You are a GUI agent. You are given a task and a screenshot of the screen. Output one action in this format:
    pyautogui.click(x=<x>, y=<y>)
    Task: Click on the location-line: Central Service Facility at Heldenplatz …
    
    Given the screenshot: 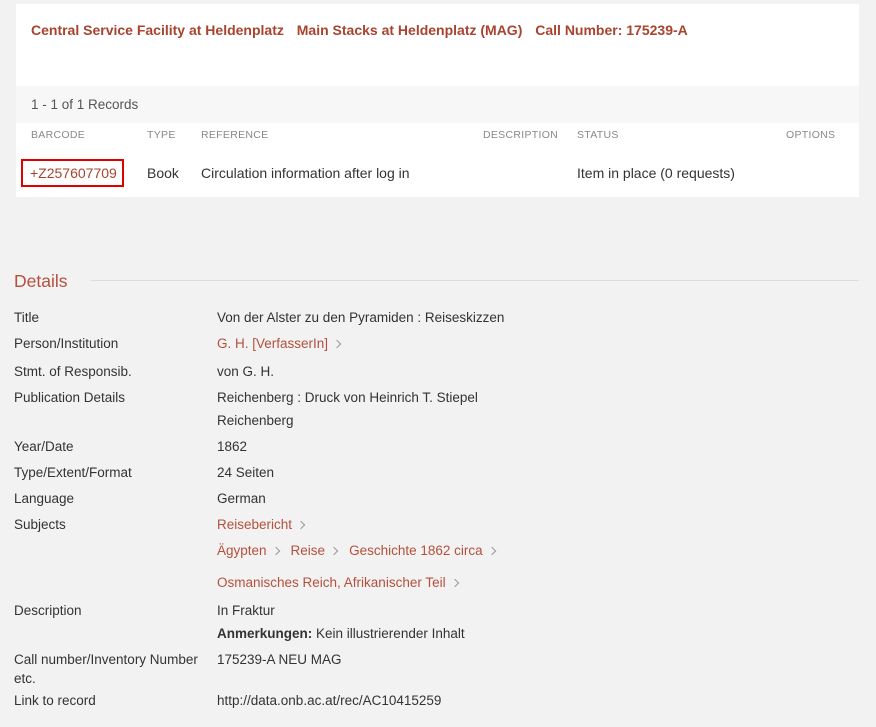 What is the action you would take?
    pyautogui.click(x=364, y=30)
    